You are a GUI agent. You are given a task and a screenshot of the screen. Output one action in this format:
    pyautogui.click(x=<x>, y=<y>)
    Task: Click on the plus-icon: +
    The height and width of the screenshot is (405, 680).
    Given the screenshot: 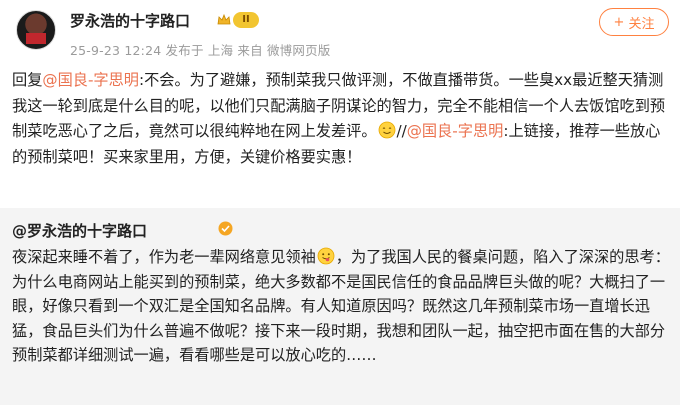 What is the action you would take?
    pyautogui.click(x=619, y=22)
    